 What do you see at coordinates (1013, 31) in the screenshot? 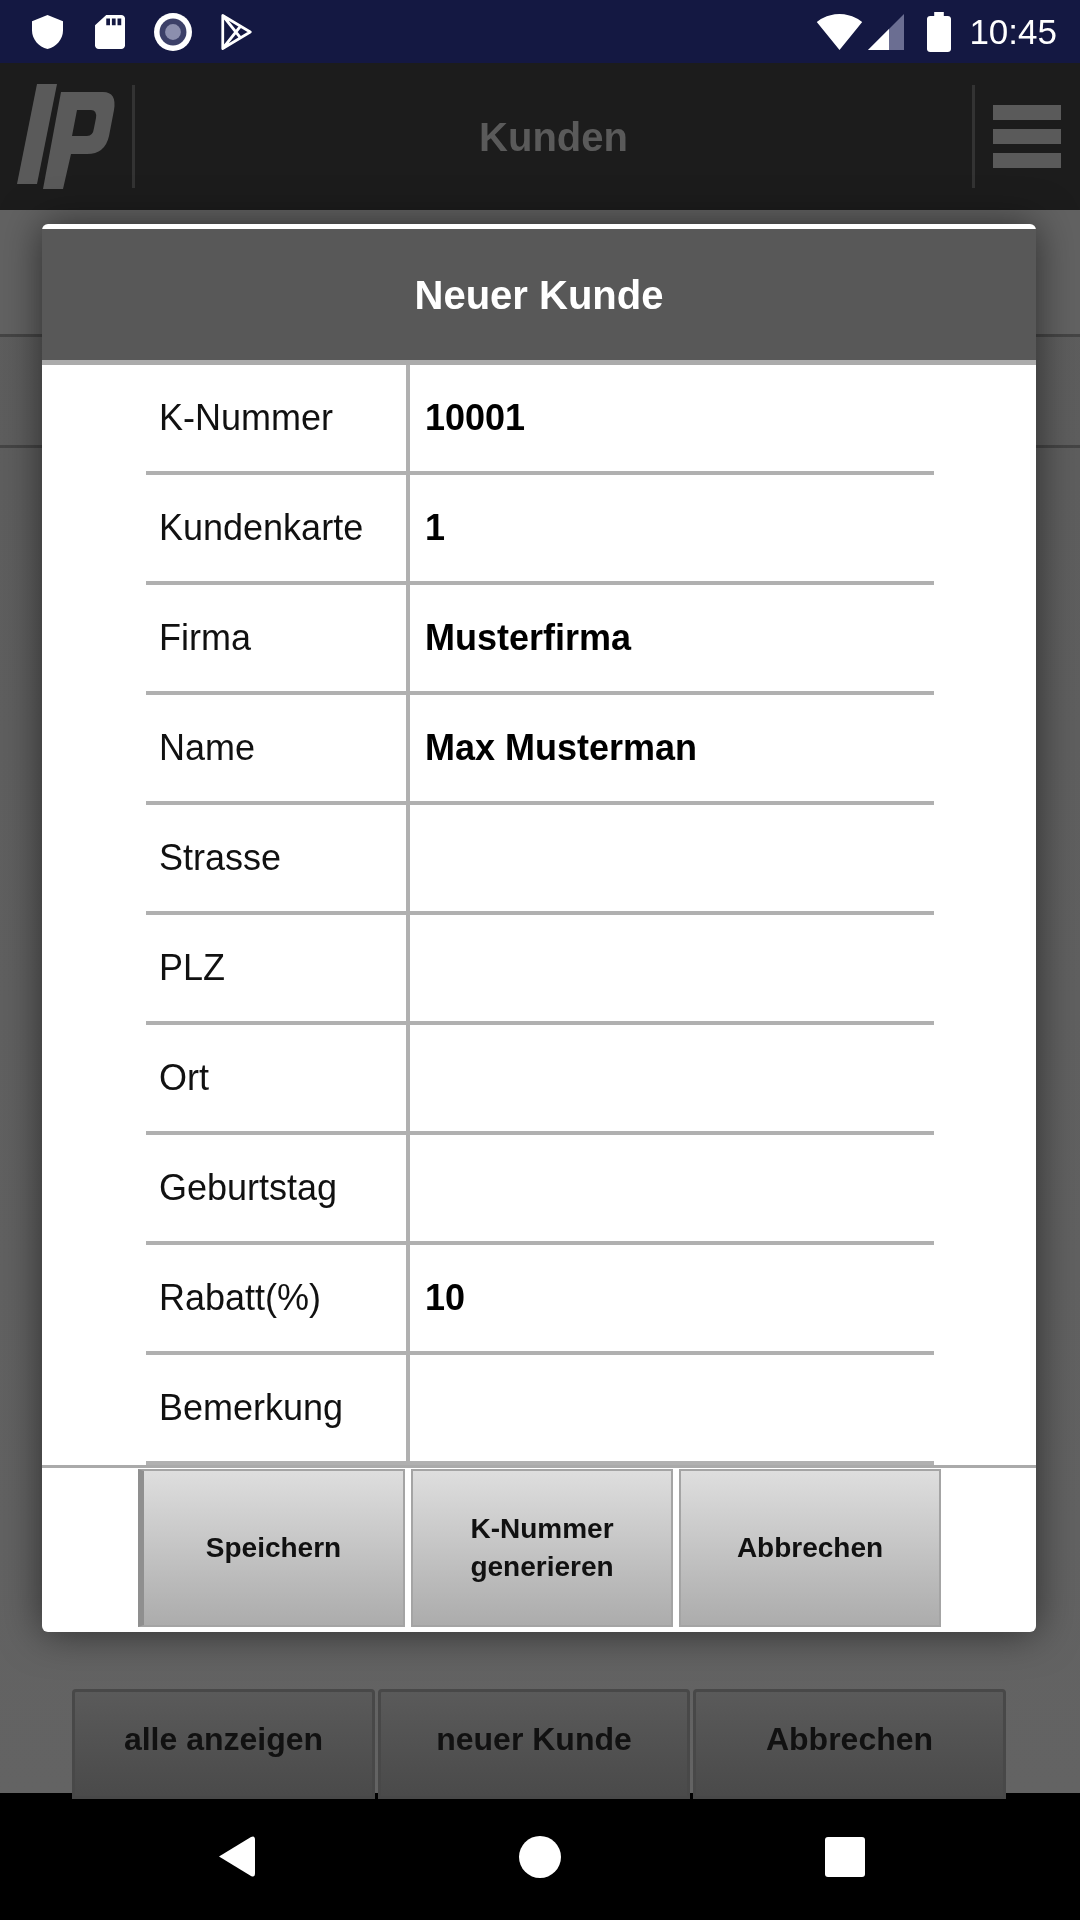
I see `clock-time: 10:45` at bounding box center [1013, 31].